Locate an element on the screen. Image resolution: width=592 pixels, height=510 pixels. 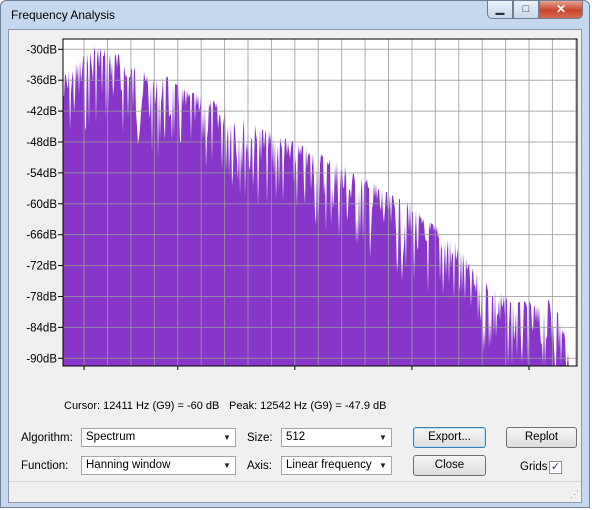
close-icon: ✕ is located at coordinates (561, 9).